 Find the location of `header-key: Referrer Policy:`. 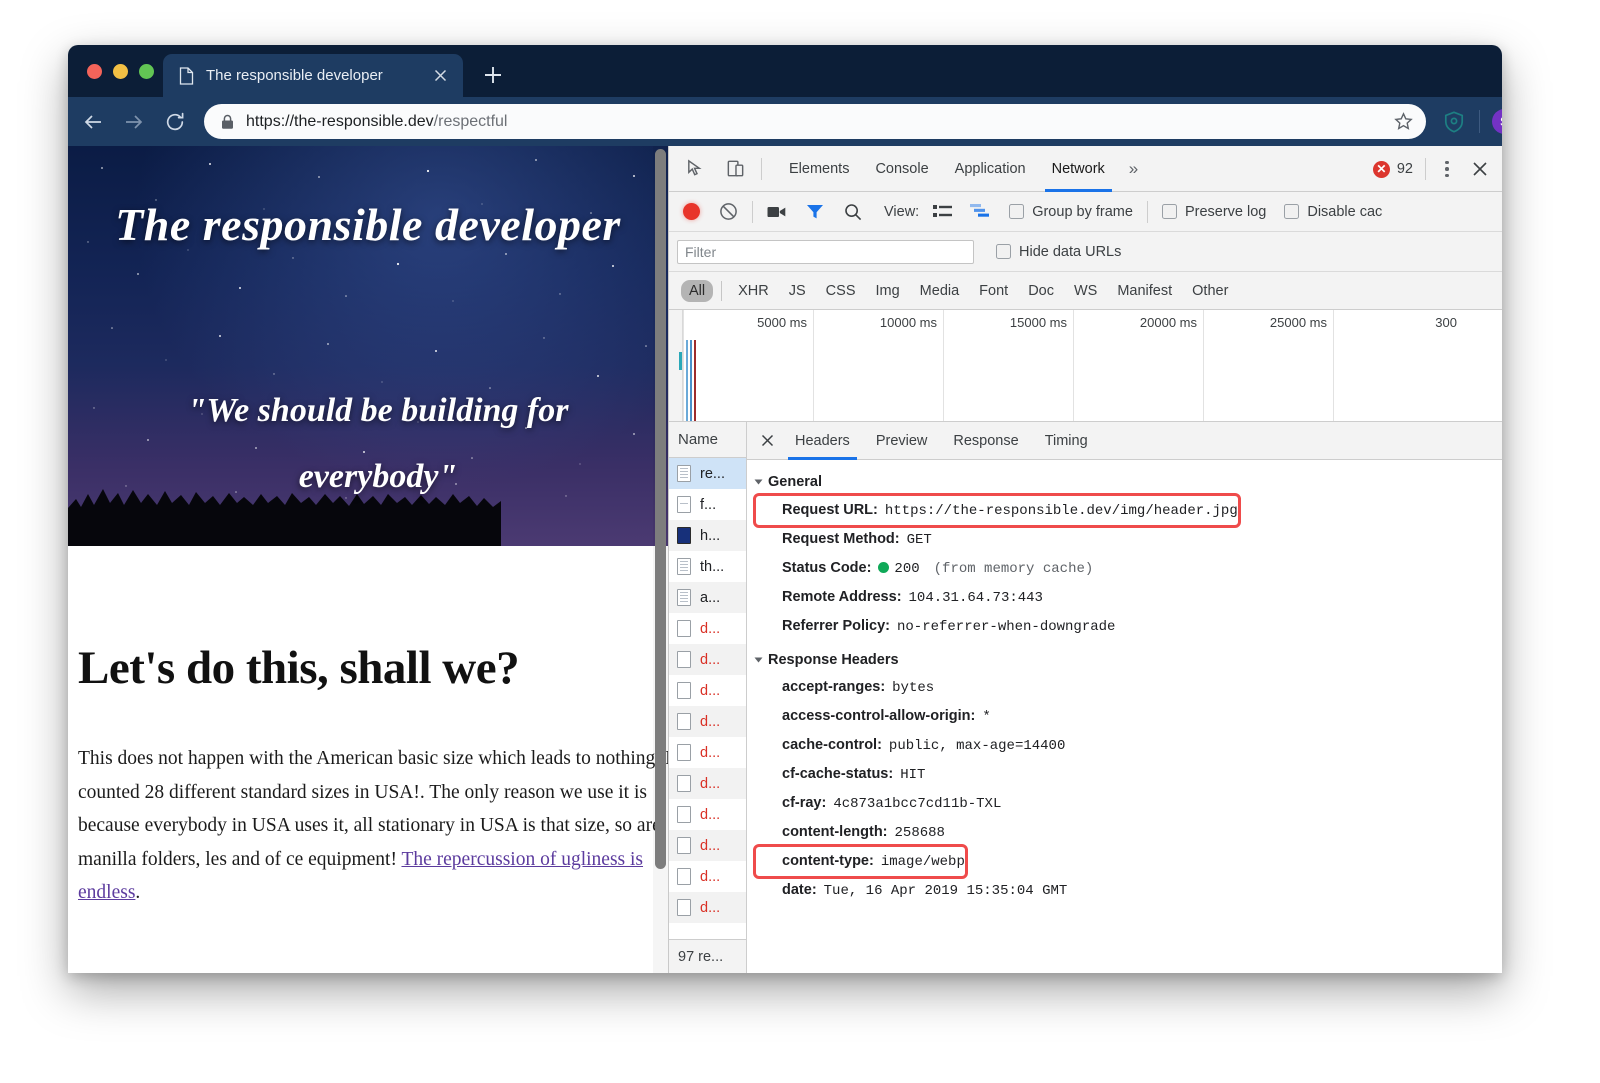

header-key: Referrer Policy: is located at coordinates (836, 625).